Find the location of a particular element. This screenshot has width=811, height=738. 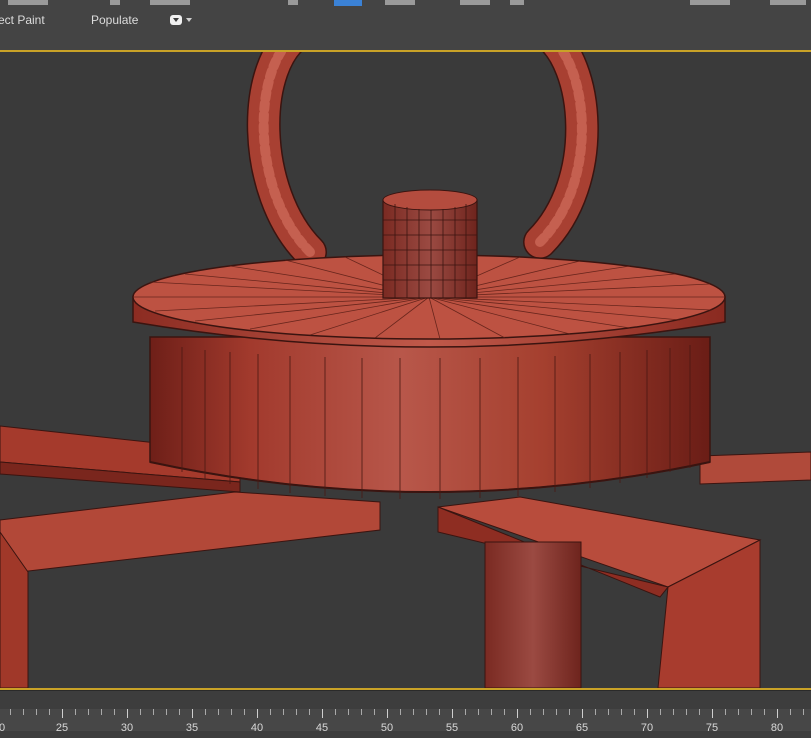

timeline-label: 75 is located at coordinates (712, 728).